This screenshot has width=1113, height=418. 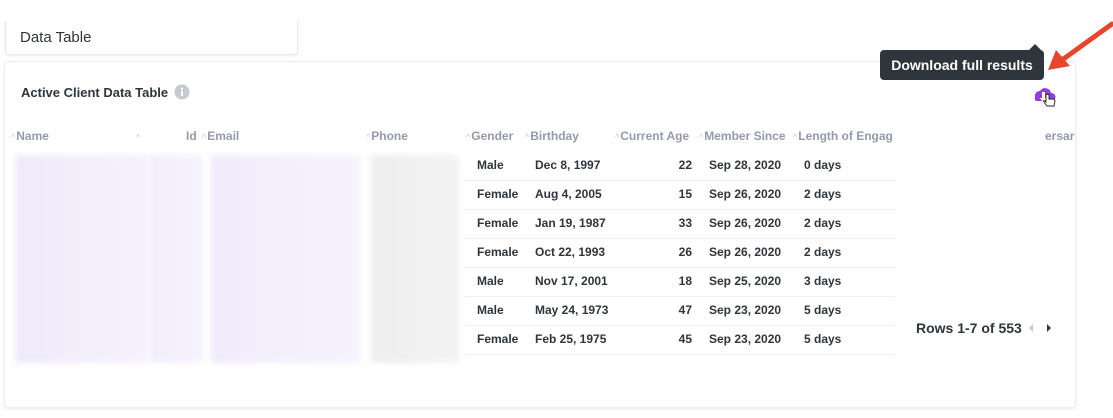 What do you see at coordinates (571, 339) in the screenshot?
I see `cell-birthday: Feb 25, 1975` at bounding box center [571, 339].